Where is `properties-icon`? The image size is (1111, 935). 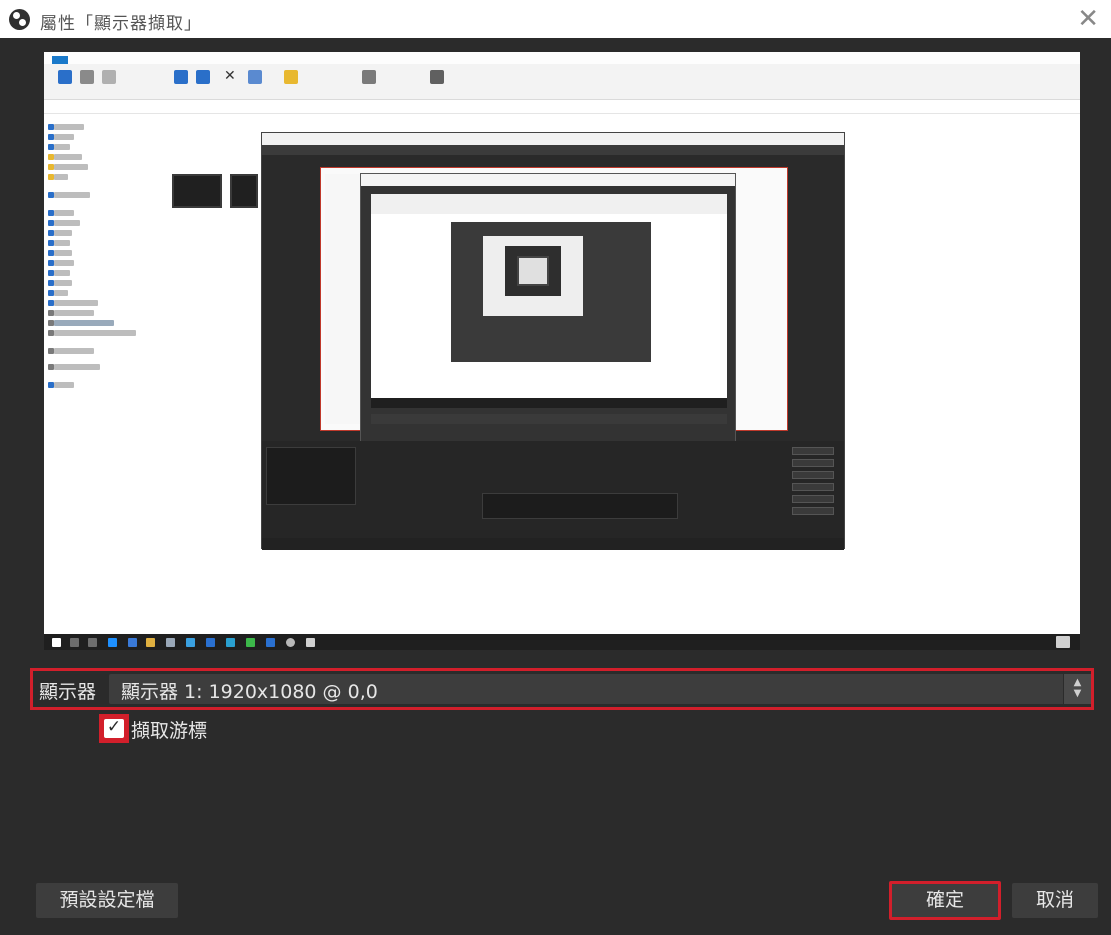
properties-icon is located at coordinates (369, 77).